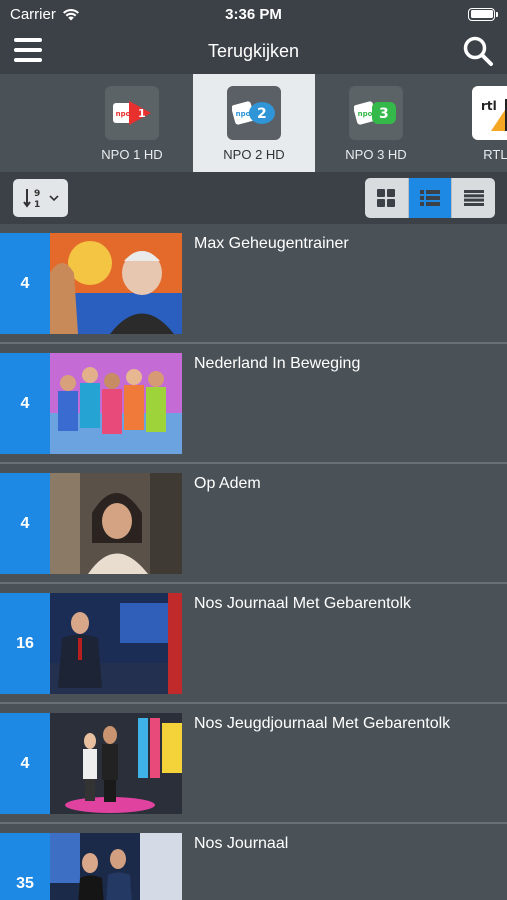 The width and height of the screenshot is (507, 900). What do you see at coordinates (241, 843) in the screenshot?
I see `program-title: Nos Journaal` at bounding box center [241, 843].